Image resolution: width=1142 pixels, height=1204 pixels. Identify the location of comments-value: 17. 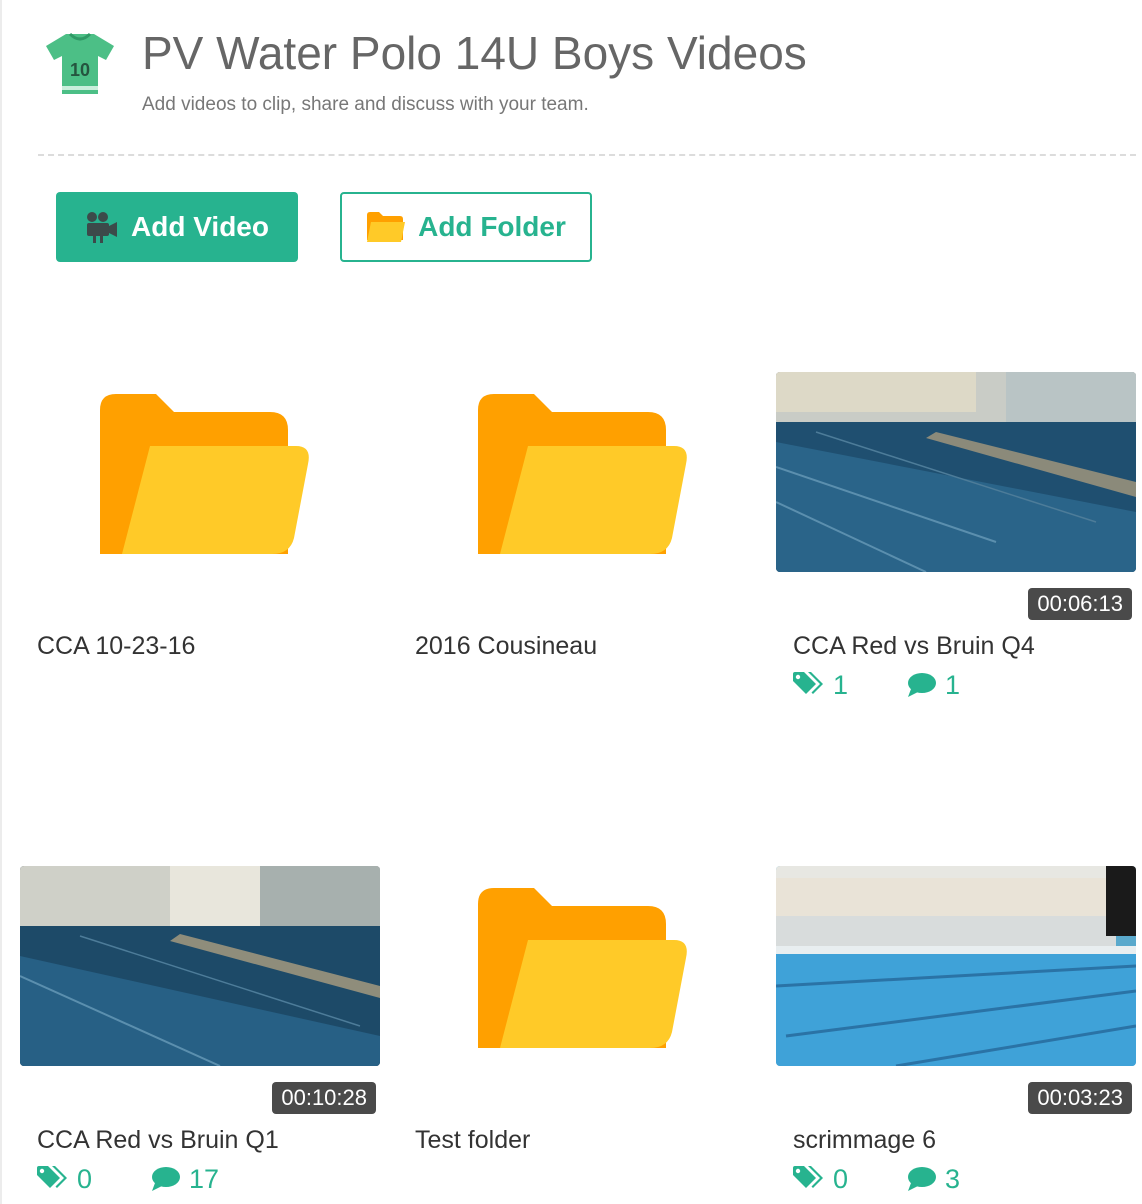
(204, 1178).